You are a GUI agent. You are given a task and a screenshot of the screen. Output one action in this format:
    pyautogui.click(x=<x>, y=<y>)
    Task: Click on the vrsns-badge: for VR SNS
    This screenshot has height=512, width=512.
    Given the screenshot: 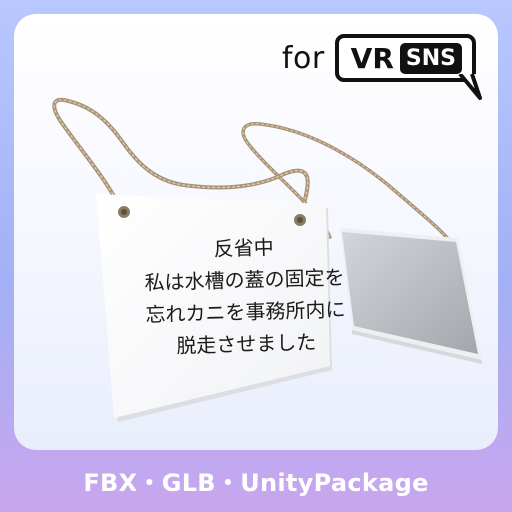 What is the action you would take?
    pyautogui.click(x=381, y=67)
    